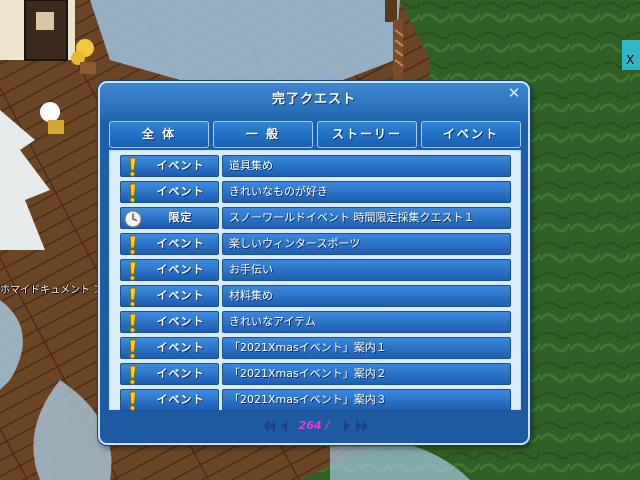  I want to click on quest-row: イベント 楽しいウィンタースポーツ, so click(320, 244).